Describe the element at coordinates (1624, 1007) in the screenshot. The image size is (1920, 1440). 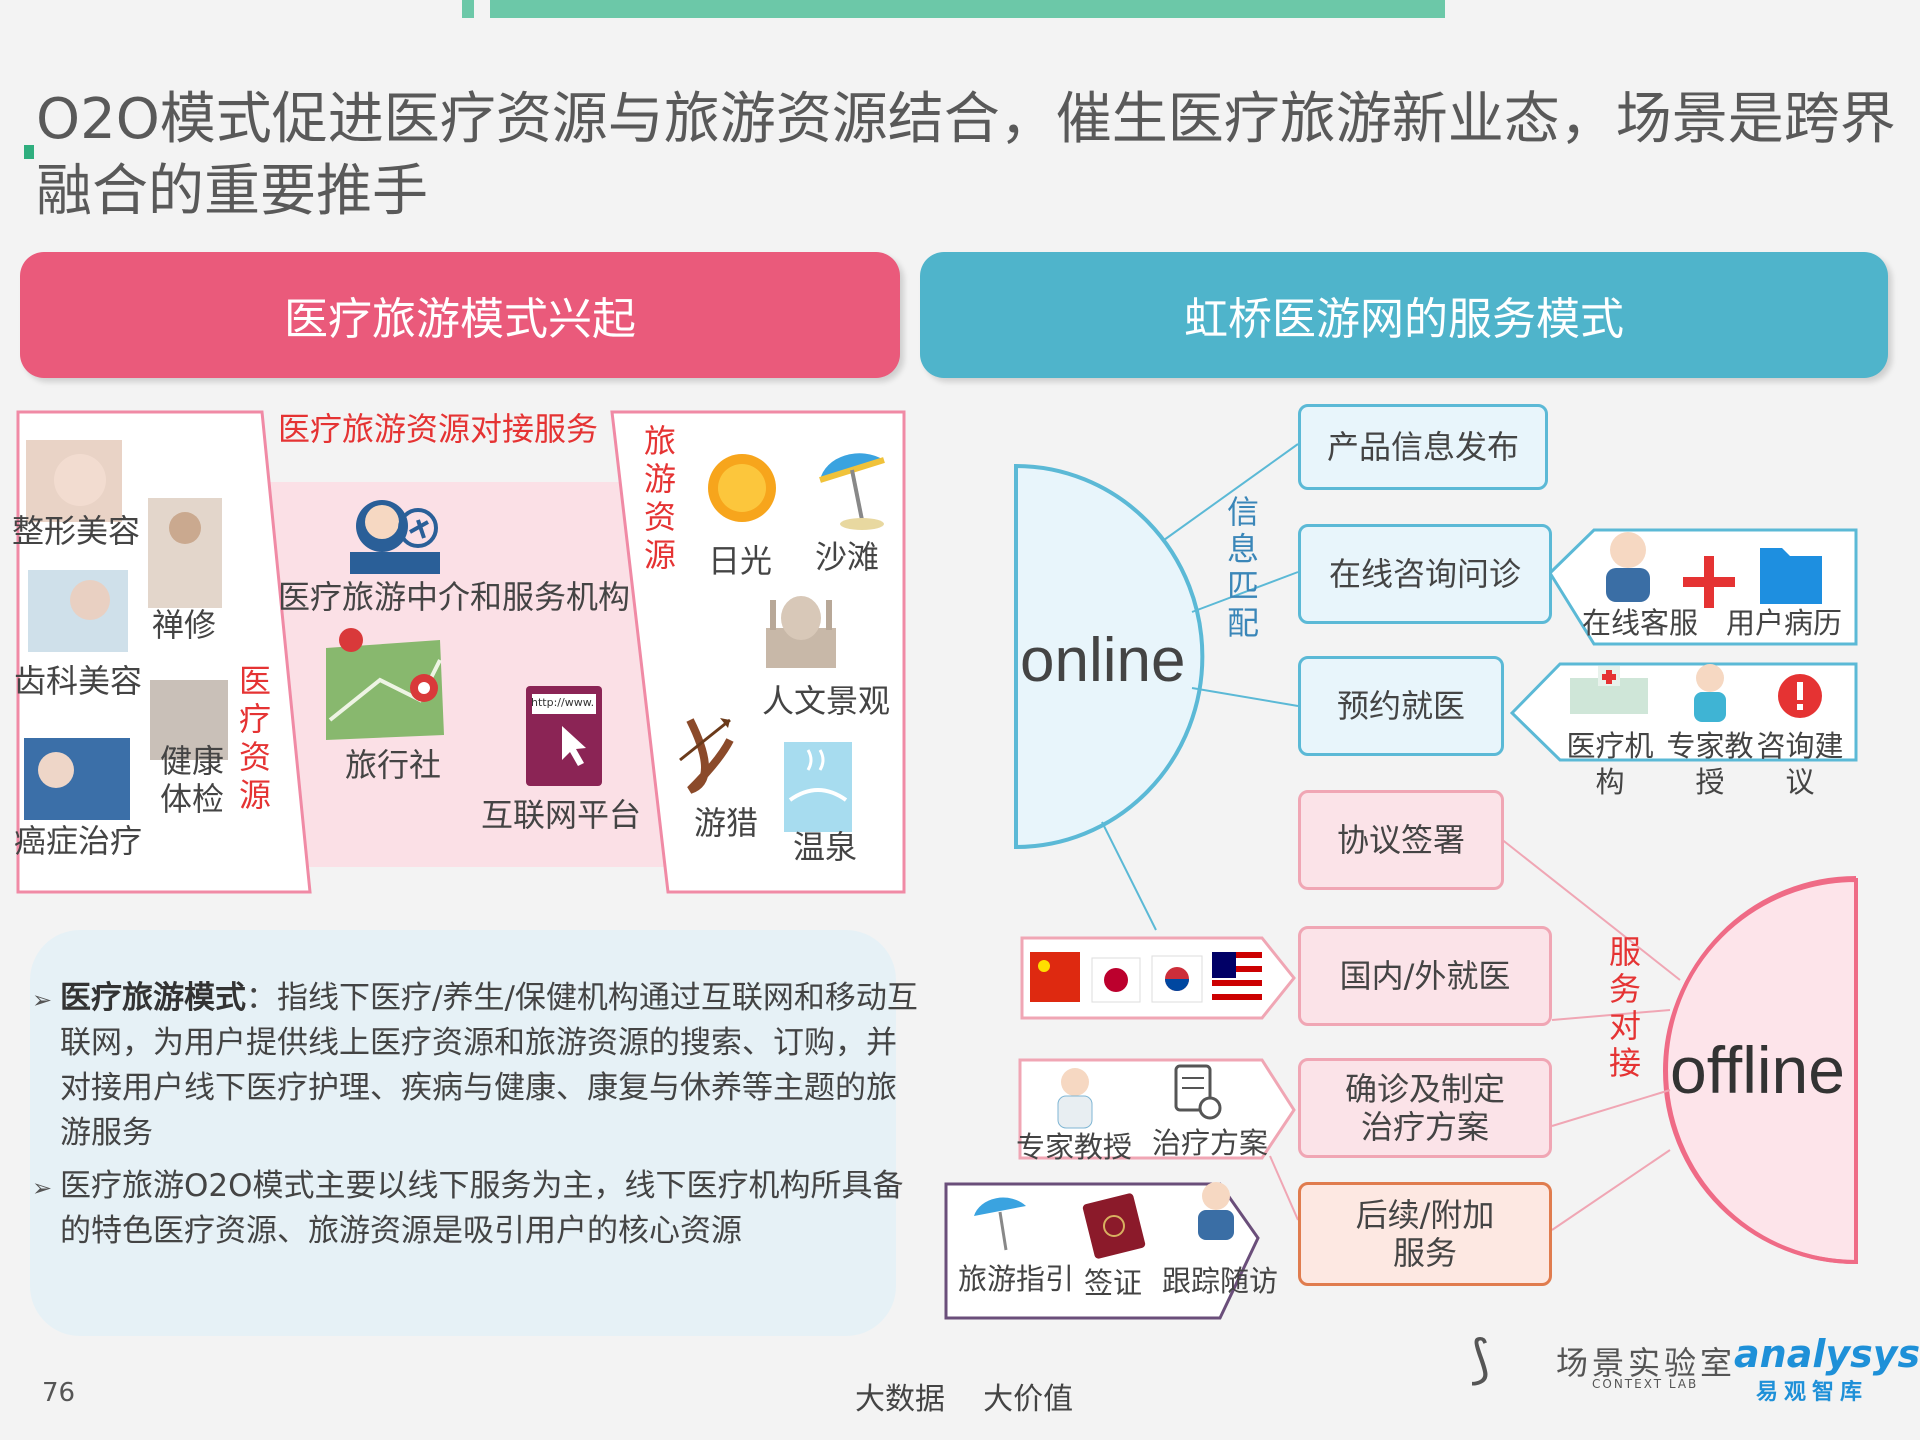
I see `service-connect-label: 服务对接` at that location.